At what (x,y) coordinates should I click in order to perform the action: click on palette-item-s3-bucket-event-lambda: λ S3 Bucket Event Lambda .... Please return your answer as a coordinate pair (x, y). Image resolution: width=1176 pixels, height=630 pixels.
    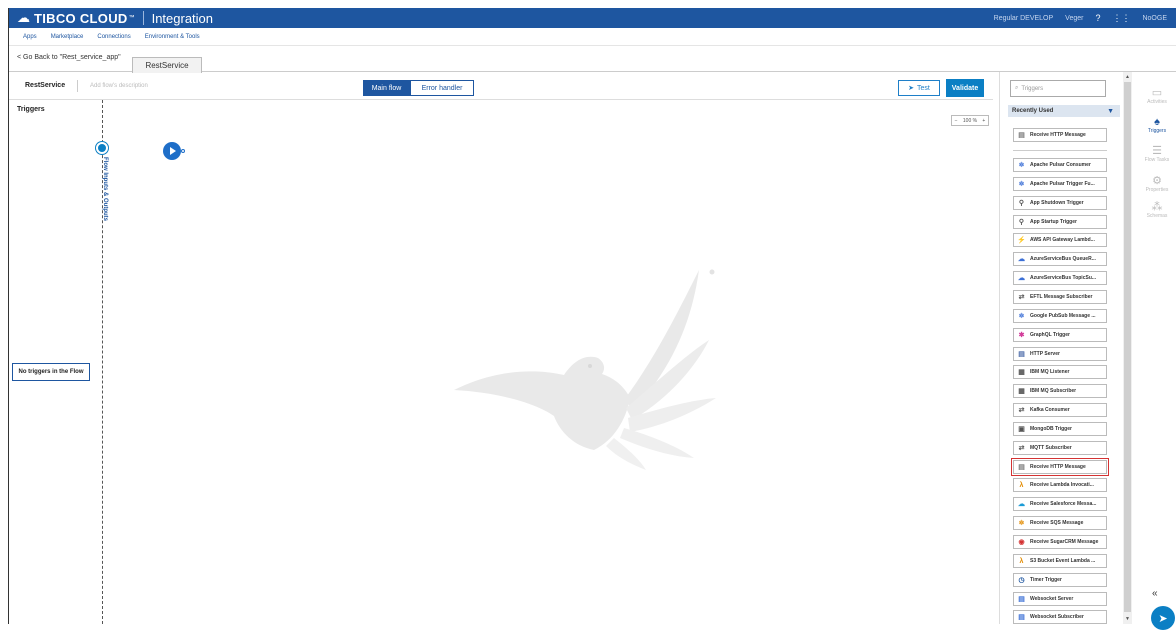
    Looking at the image, I should click on (1060, 561).